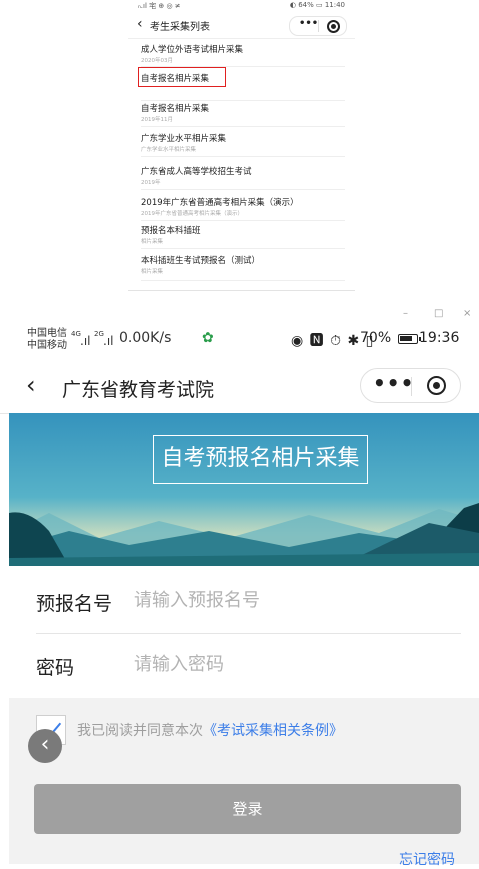 Image resolution: width=479 pixels, height=869 pixels. Describe the element at coordinates (467, 313) in the screenshot. I see `close-button: ×` at that location.